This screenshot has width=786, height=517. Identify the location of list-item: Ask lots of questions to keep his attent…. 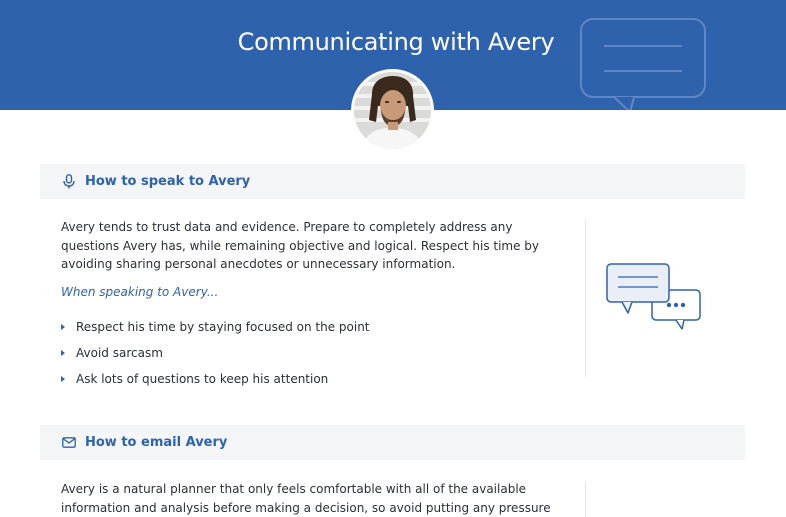
(215, 379).